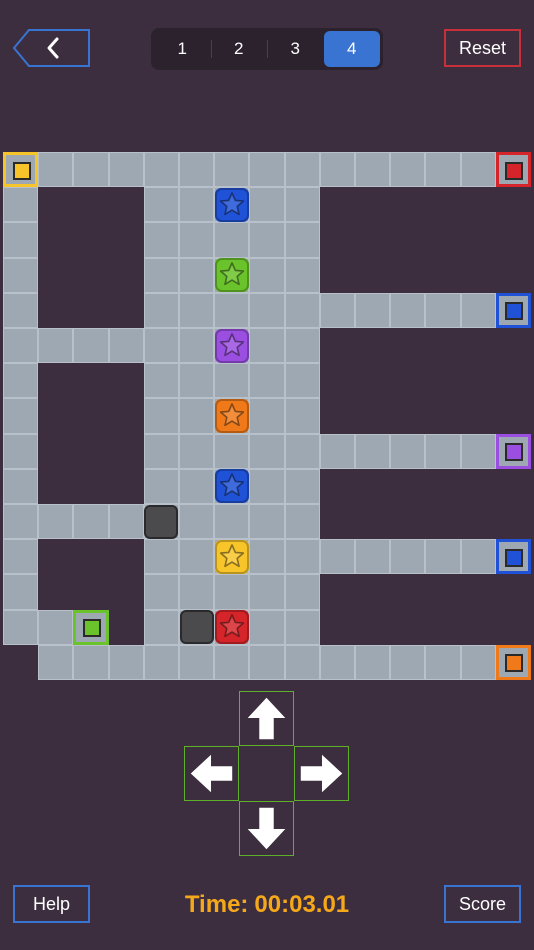 This screenshot has width=534, height=950. What do you see at coordinates (482, 904) in the screenshot?
I see `score-button: Score` at bounding box center [482, 904].